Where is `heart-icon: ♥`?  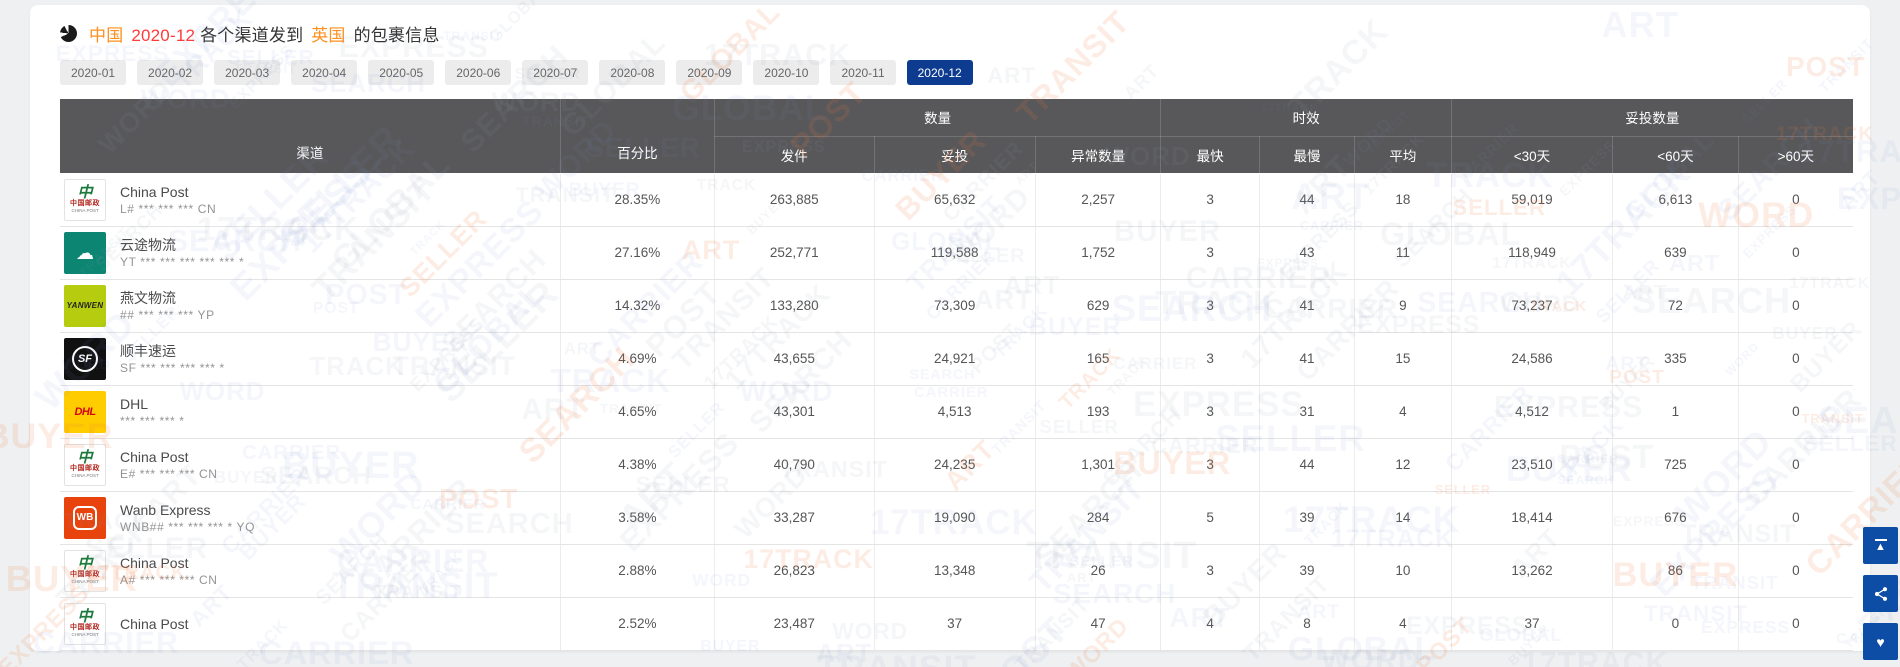
heart-icon: ♥ is located at coordinates (1880, 641).